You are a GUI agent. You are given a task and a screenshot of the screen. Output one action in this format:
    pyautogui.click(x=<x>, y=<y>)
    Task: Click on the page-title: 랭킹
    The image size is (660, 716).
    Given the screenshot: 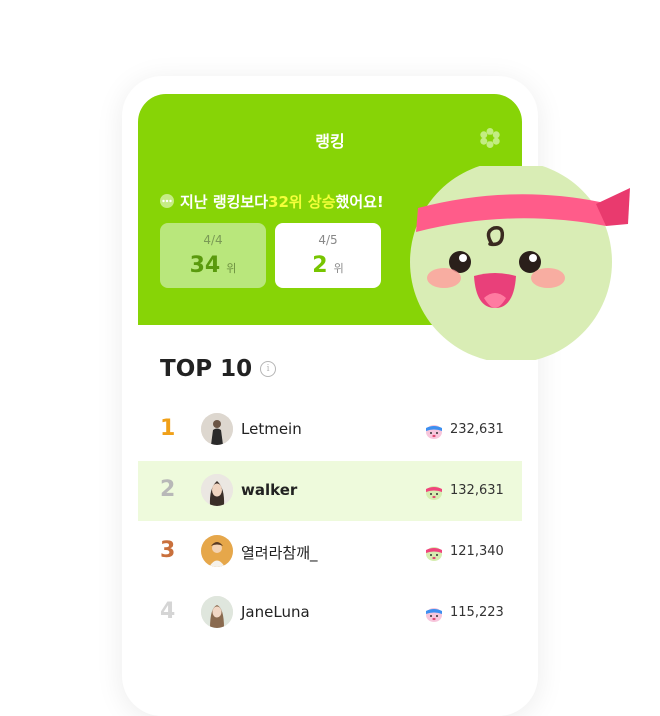 What is the action you would take?
    pyautogui.click(x=330, y=141)
    